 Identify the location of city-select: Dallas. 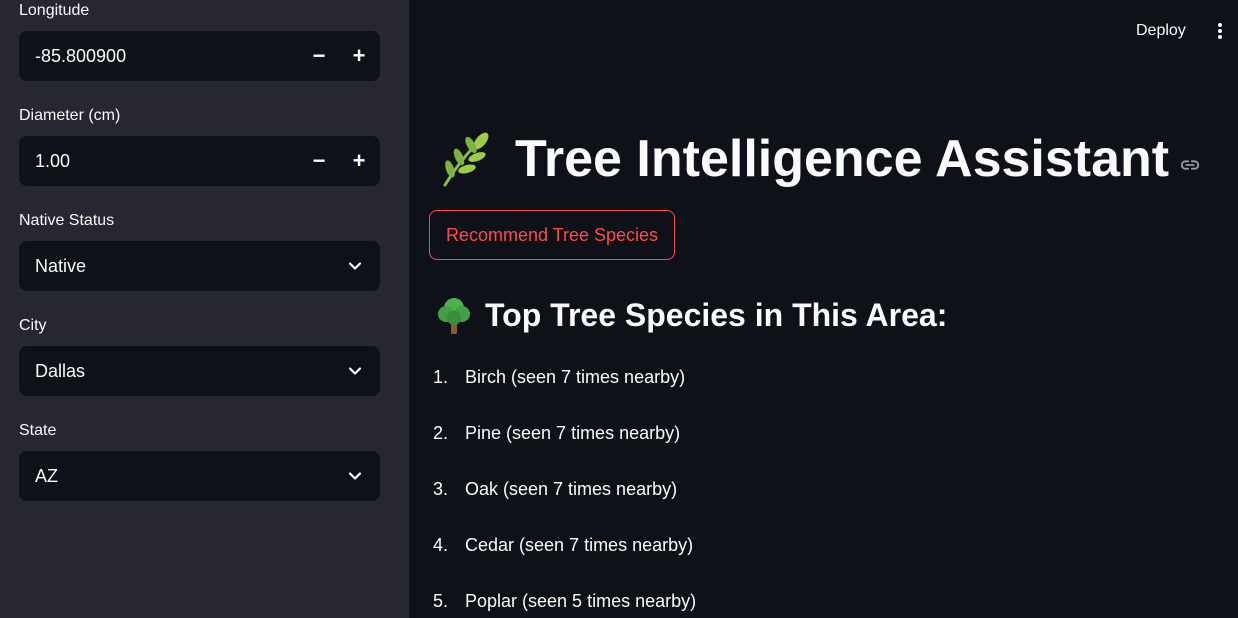
(199, 371).